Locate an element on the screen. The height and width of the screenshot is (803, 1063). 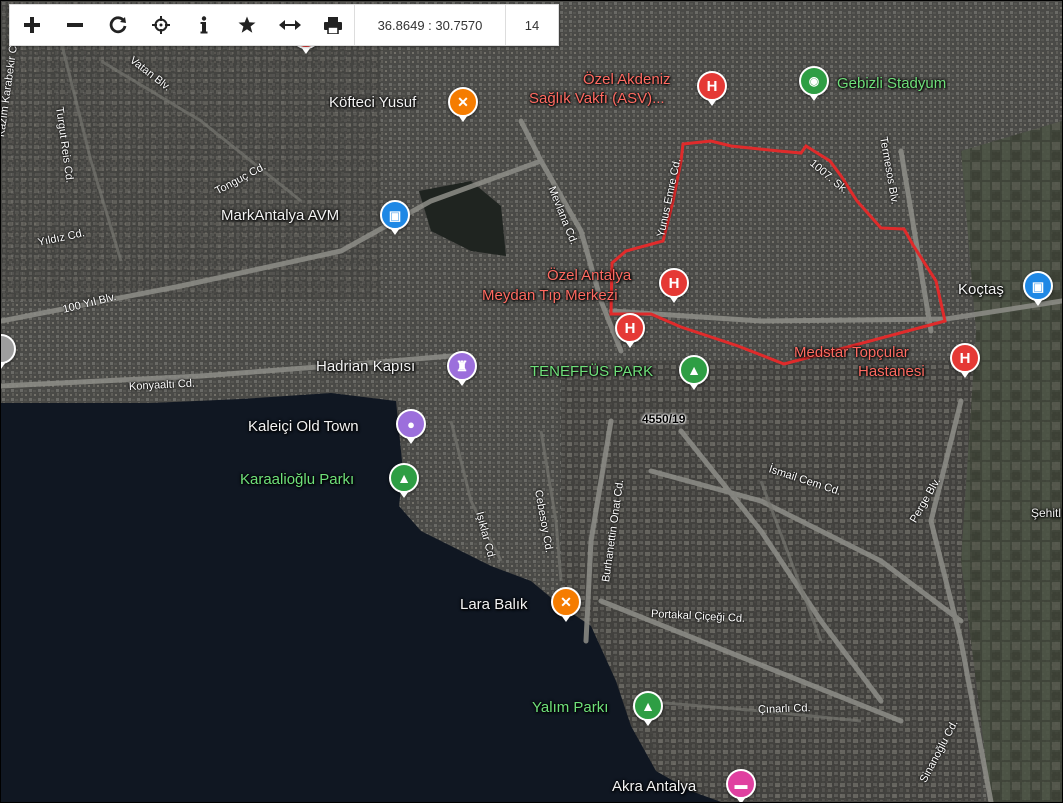
place-label: Koçtaş is located at coordinates (981, 289).